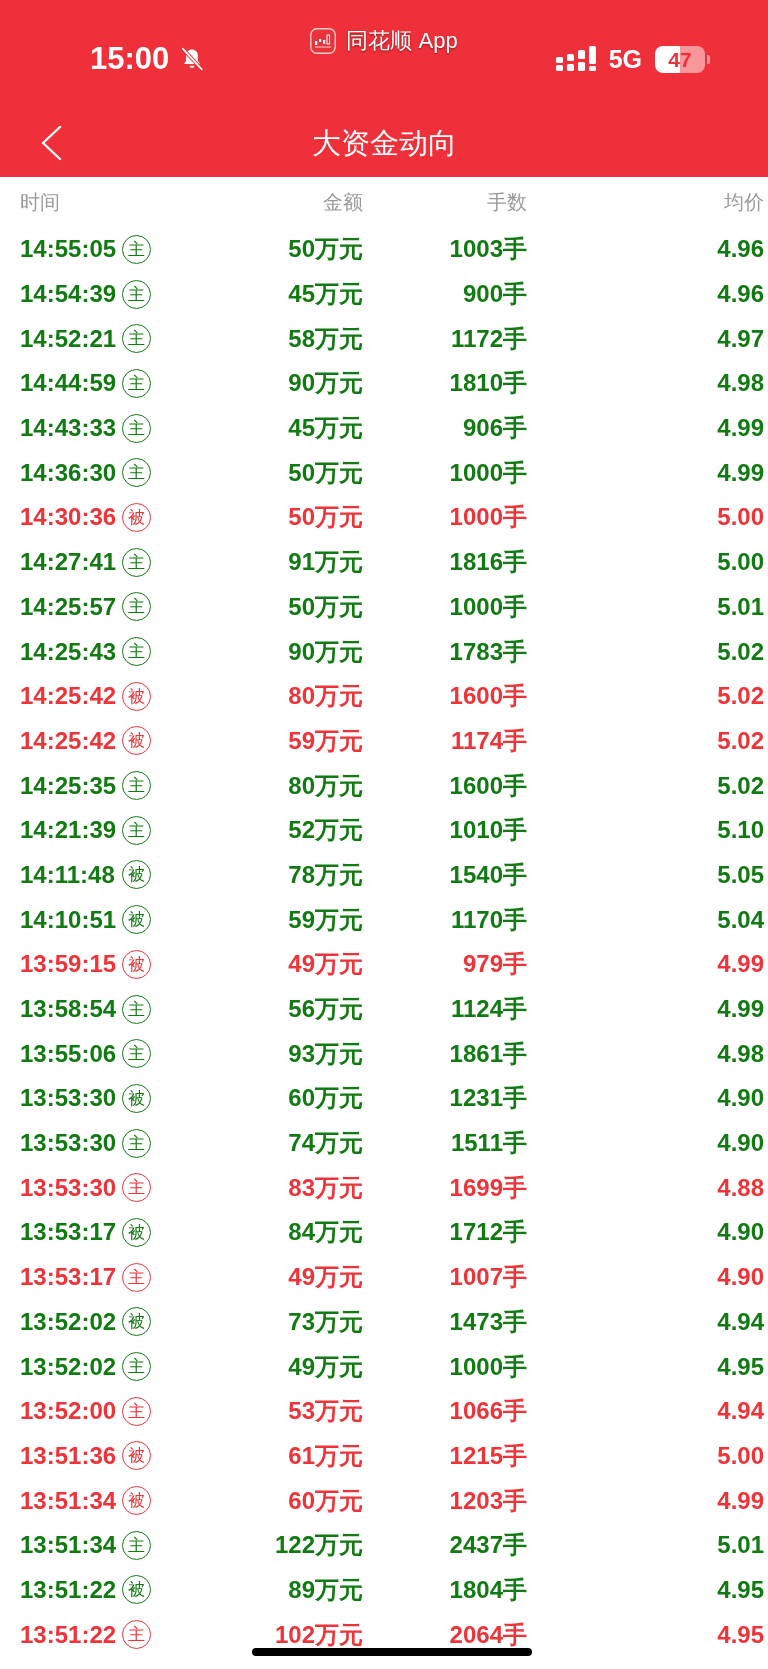  I want to click on trade-time: 14:52:21, so click(69, 338).